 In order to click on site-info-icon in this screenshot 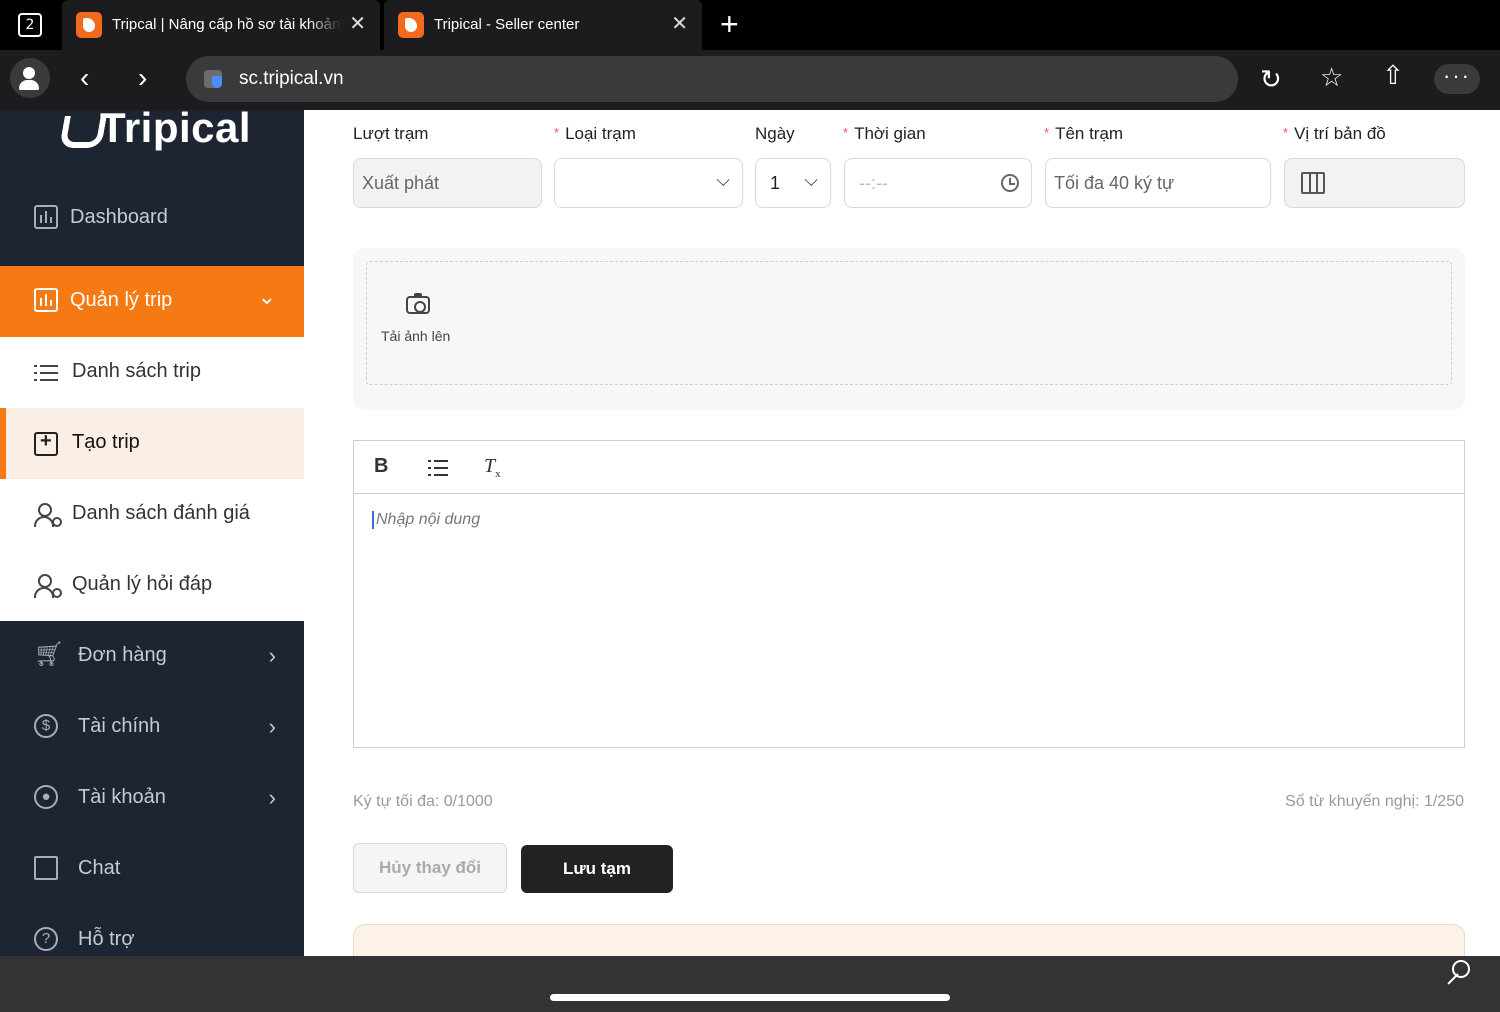, I will do `click(213, 79)`.